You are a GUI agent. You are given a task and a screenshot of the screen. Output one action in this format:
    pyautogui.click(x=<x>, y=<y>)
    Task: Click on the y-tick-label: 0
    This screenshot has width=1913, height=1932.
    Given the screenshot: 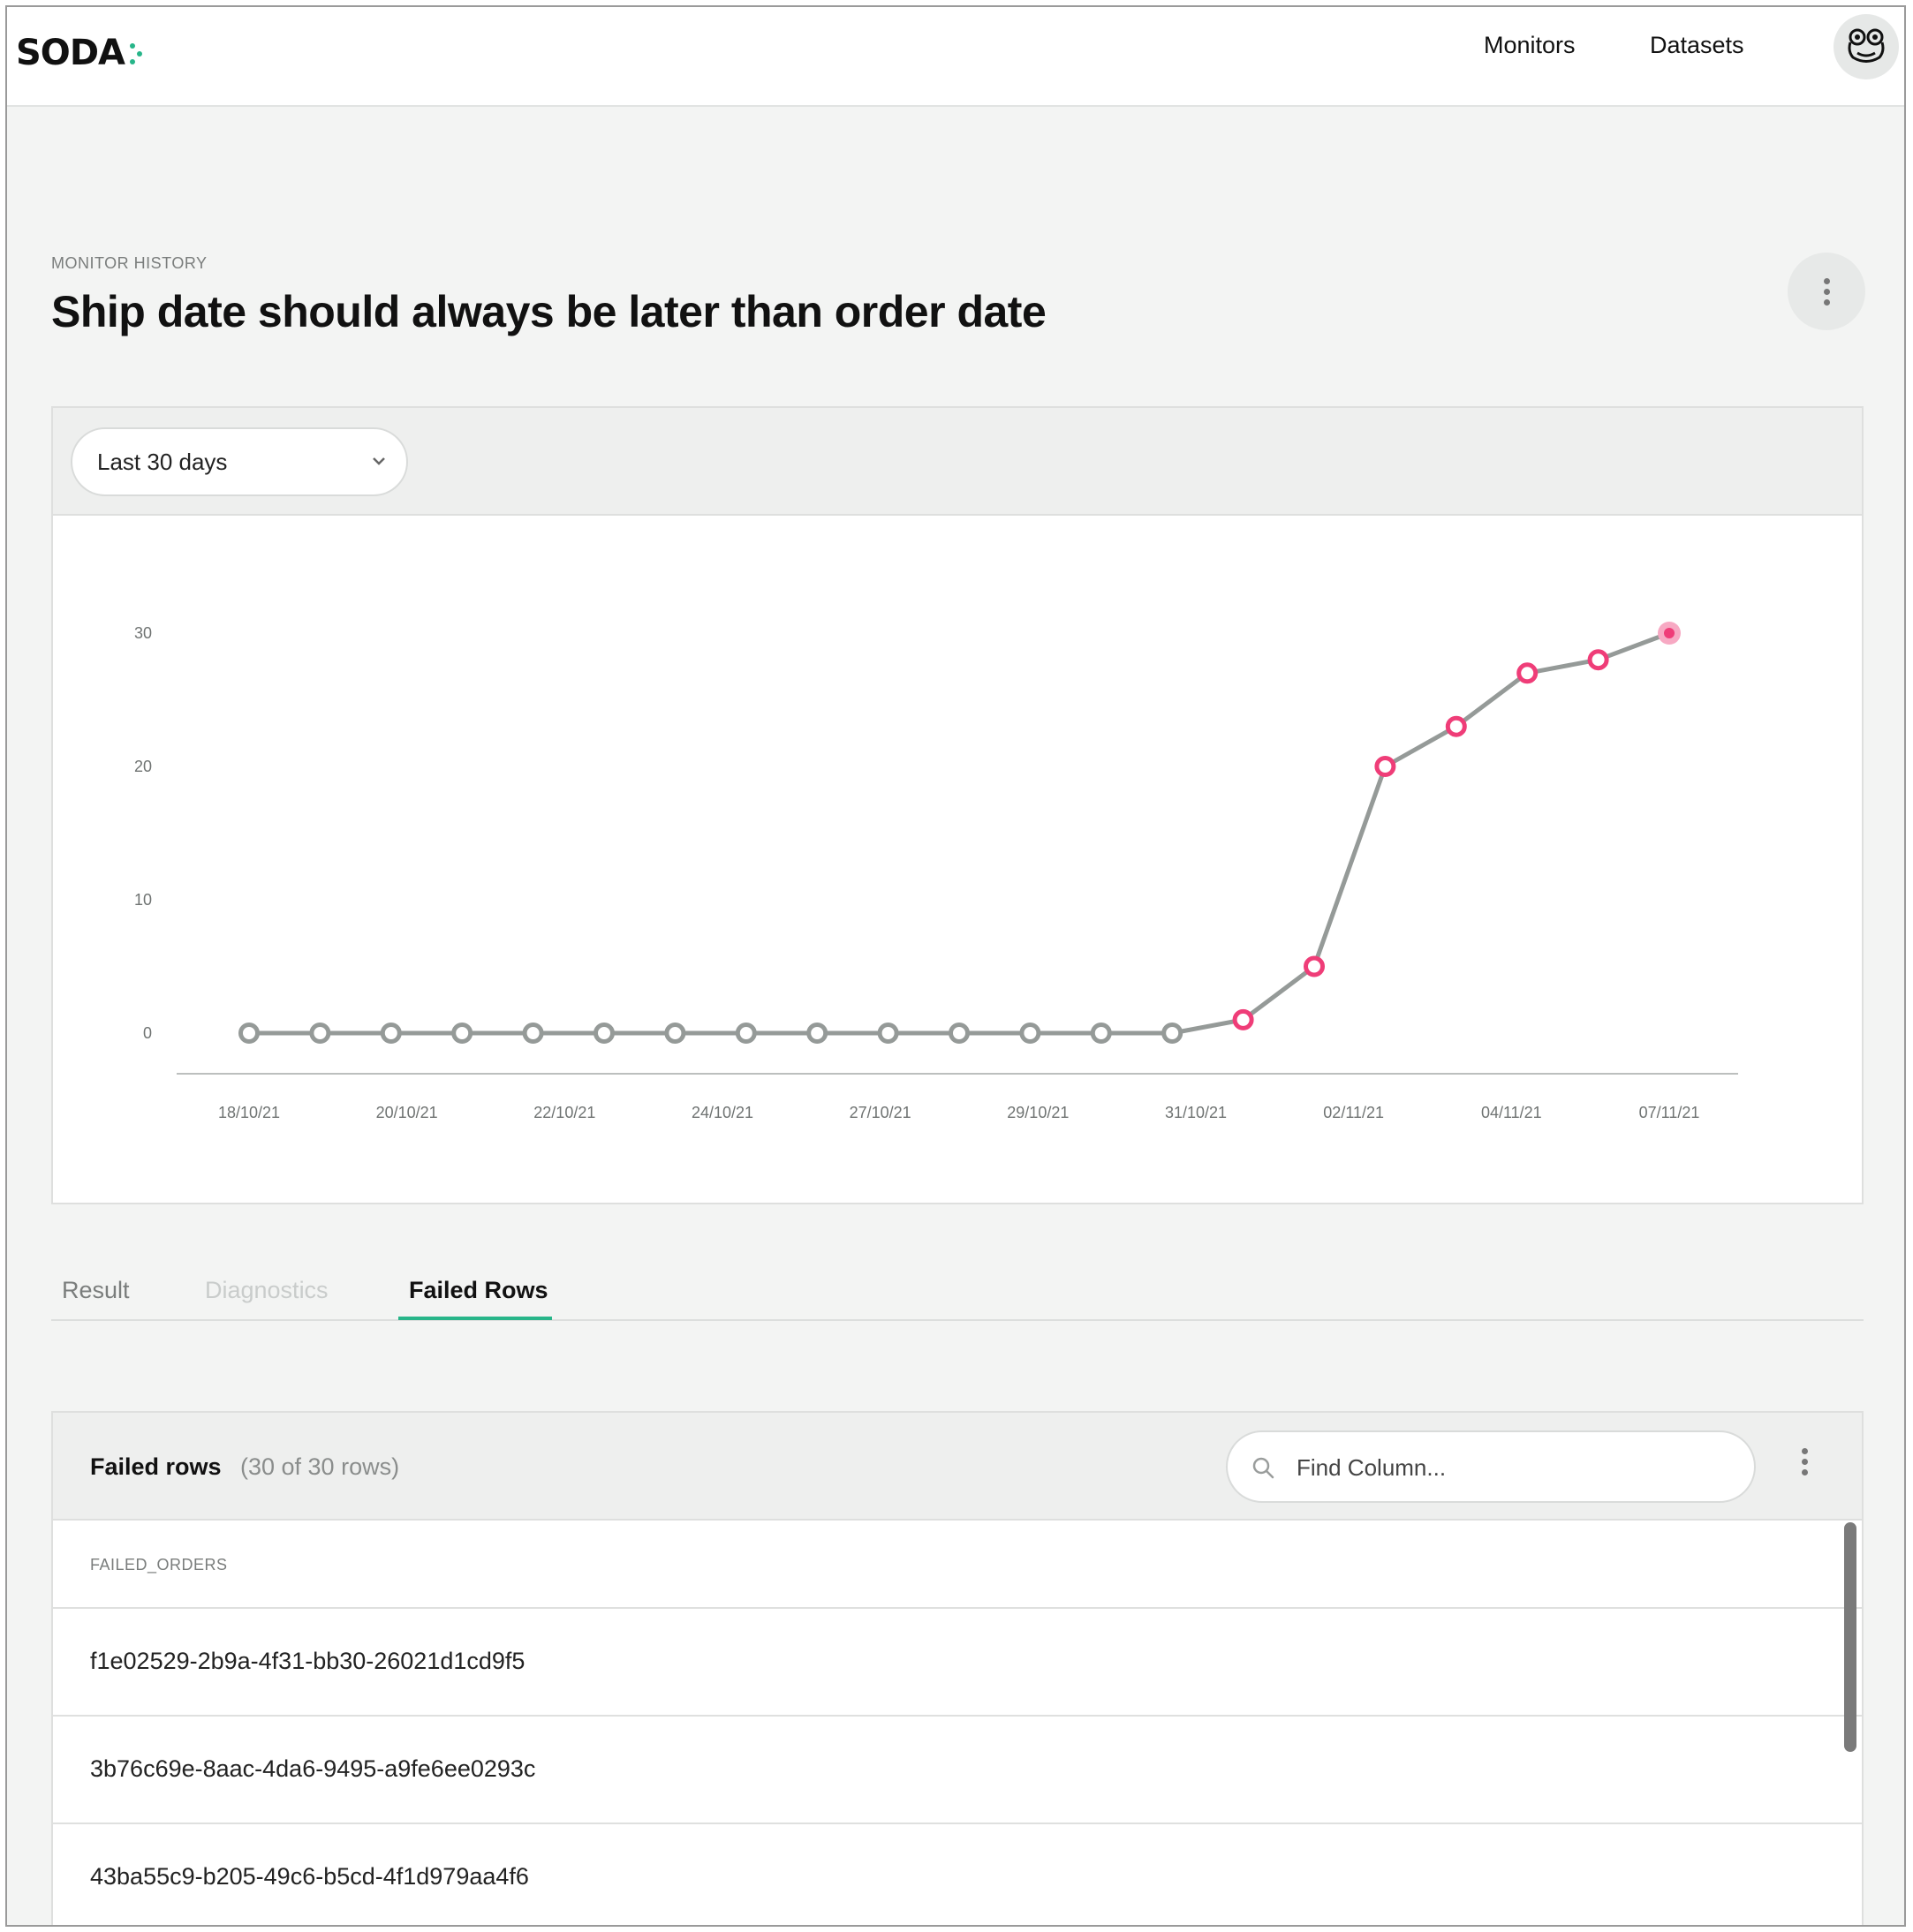 What is the action you would take?
    pyautogui.click(x=147, y=1033)
    